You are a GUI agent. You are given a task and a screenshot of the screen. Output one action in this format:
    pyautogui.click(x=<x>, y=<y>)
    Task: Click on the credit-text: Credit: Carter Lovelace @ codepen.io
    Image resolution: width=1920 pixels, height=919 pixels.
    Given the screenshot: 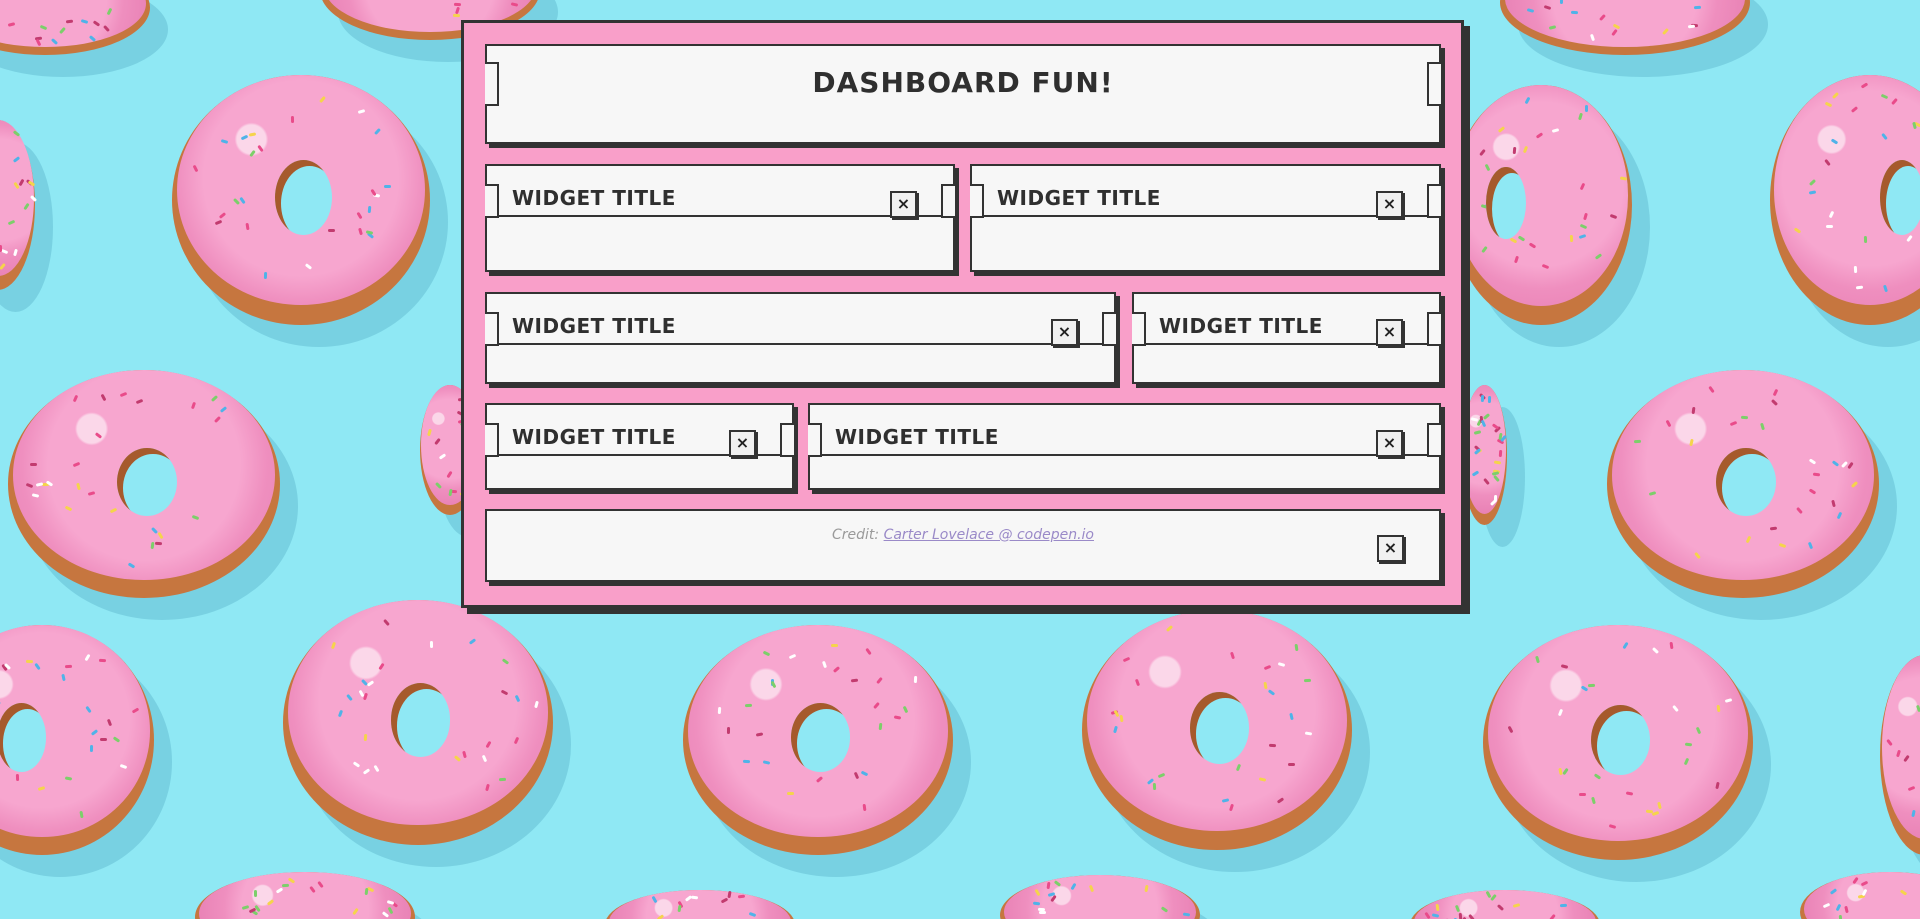 What is the action you would take?
    pyautogui.click(x=963, y=535)
    